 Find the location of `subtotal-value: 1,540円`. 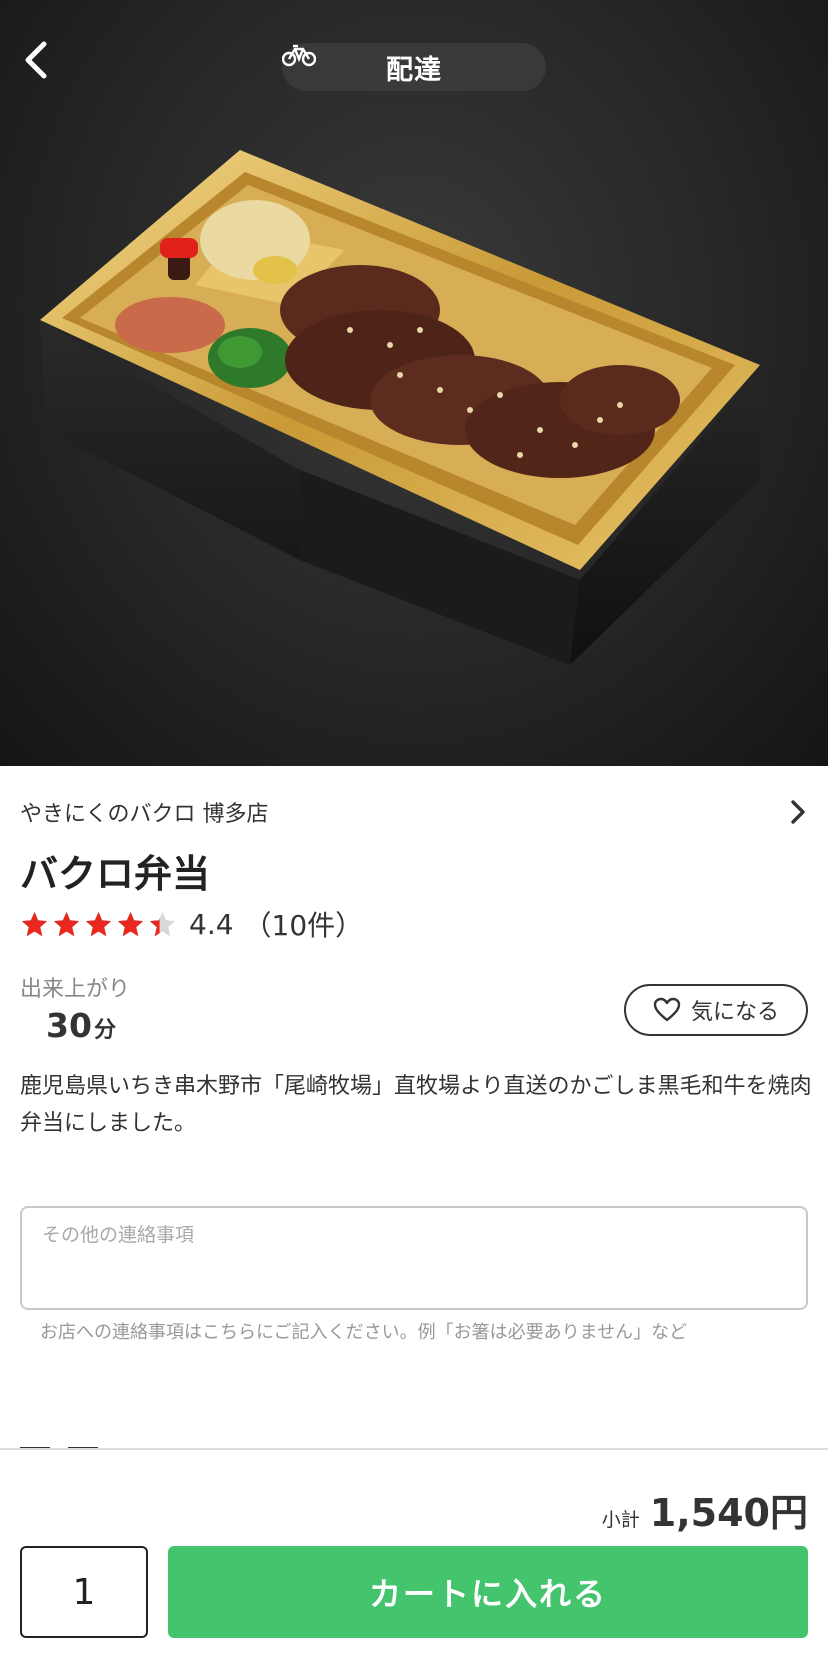

subtotal-value: 1,540円 is located at coordinates (728, 1513).